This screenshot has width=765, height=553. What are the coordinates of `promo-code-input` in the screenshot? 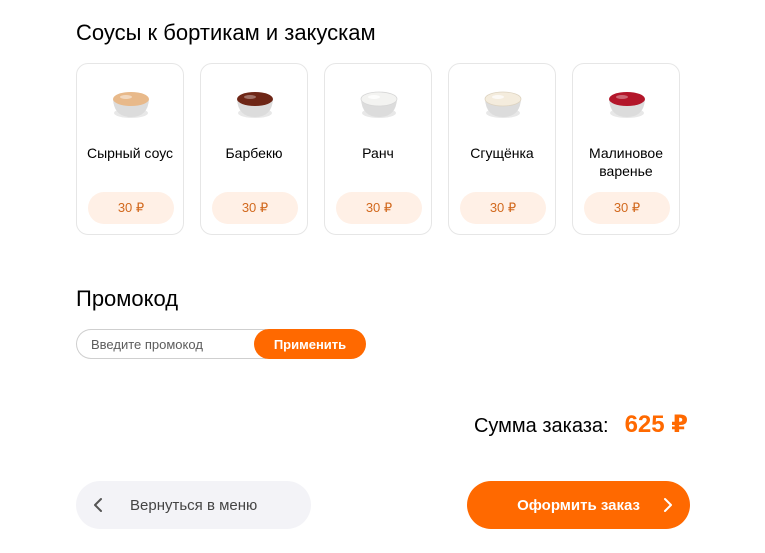 It's located at (171, 344).